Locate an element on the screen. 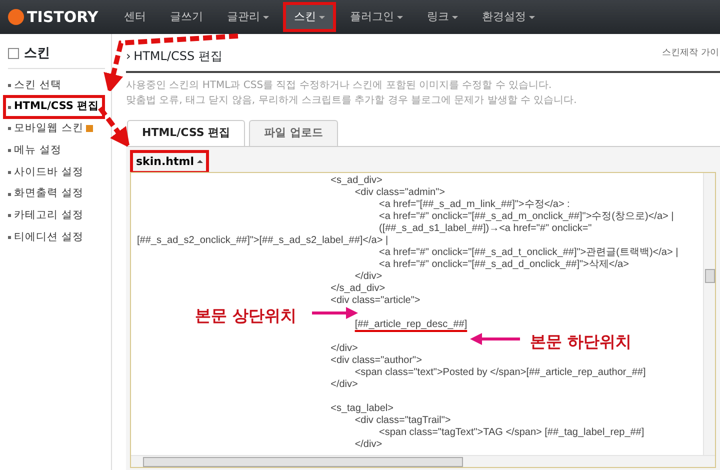  sidebar-item: 모바일웹 스킨 is located at coordinates (54, 129).